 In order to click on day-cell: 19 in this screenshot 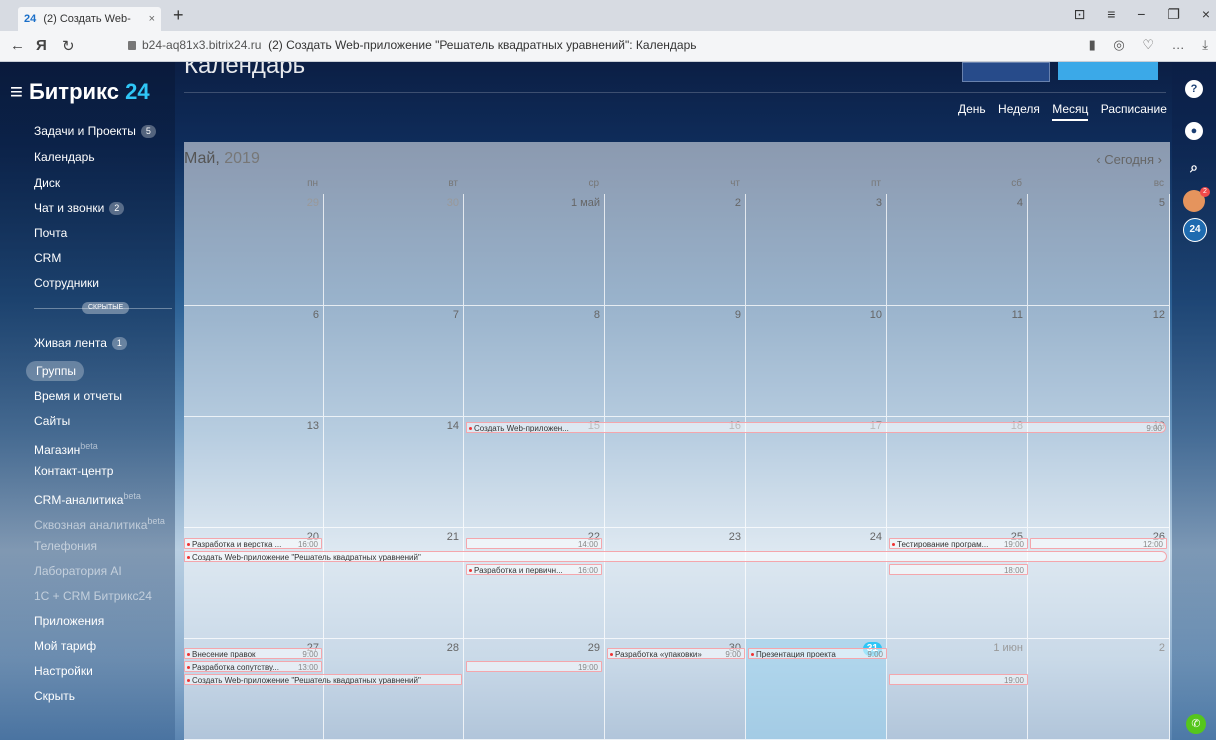, I will do `click(1099, 472)`.